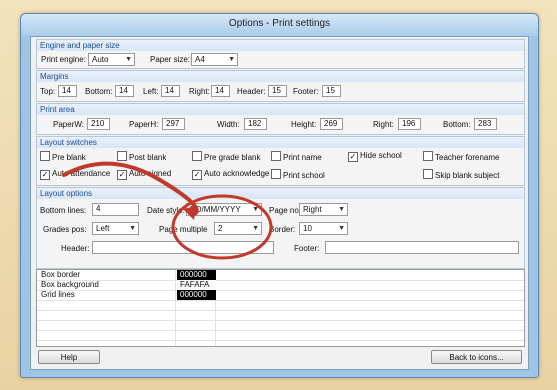  I want to click on margin-top-input: 14, so click(67, 91).